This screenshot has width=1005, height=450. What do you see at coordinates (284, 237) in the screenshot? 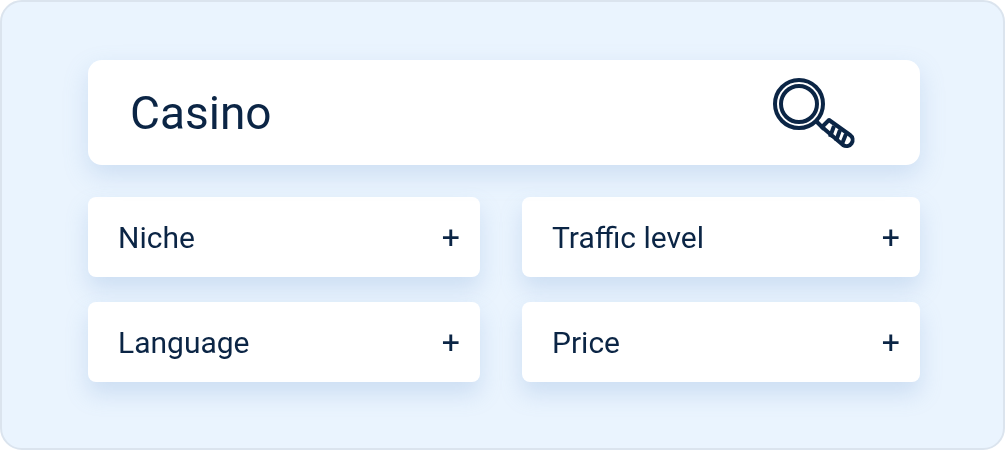
I see `filter-button: Niche +` at bounding box center [284, 237].